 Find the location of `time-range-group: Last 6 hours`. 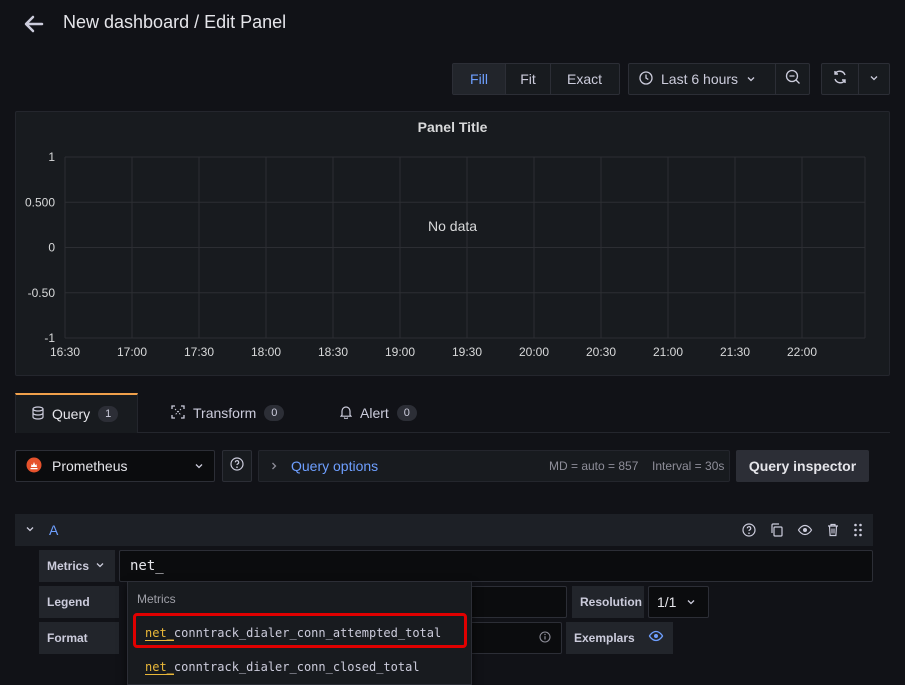

time-range-group: Last 6 hours is located at coordinates (719, 79).